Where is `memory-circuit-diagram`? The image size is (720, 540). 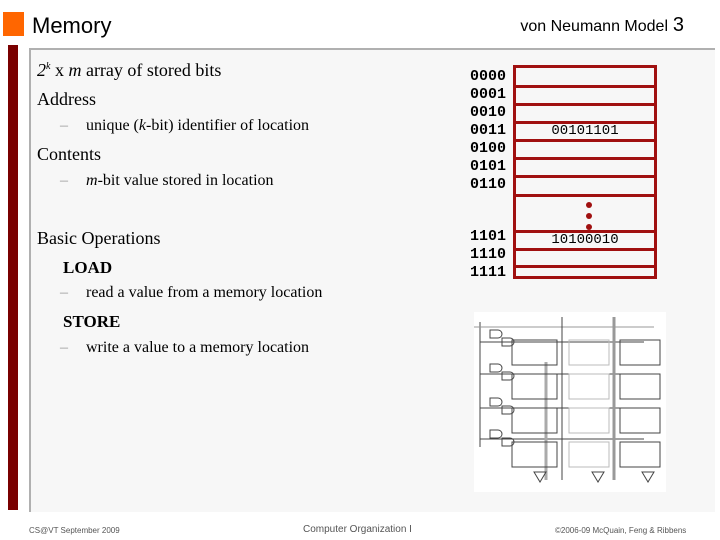 memory-circuit-diagram is located at coordinates (570, 402).